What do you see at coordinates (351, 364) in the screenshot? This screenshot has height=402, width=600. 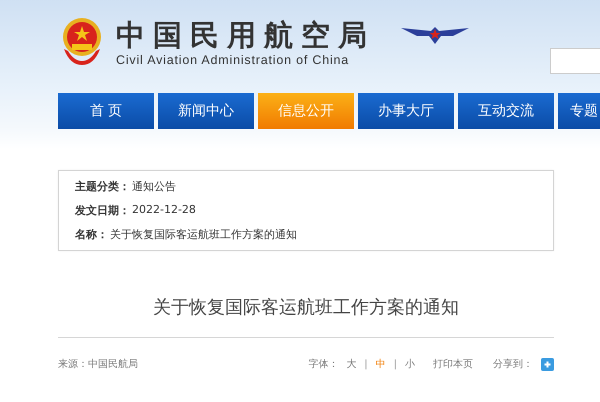 I see `font-size-link: 大` at bounding box center [351, 364].